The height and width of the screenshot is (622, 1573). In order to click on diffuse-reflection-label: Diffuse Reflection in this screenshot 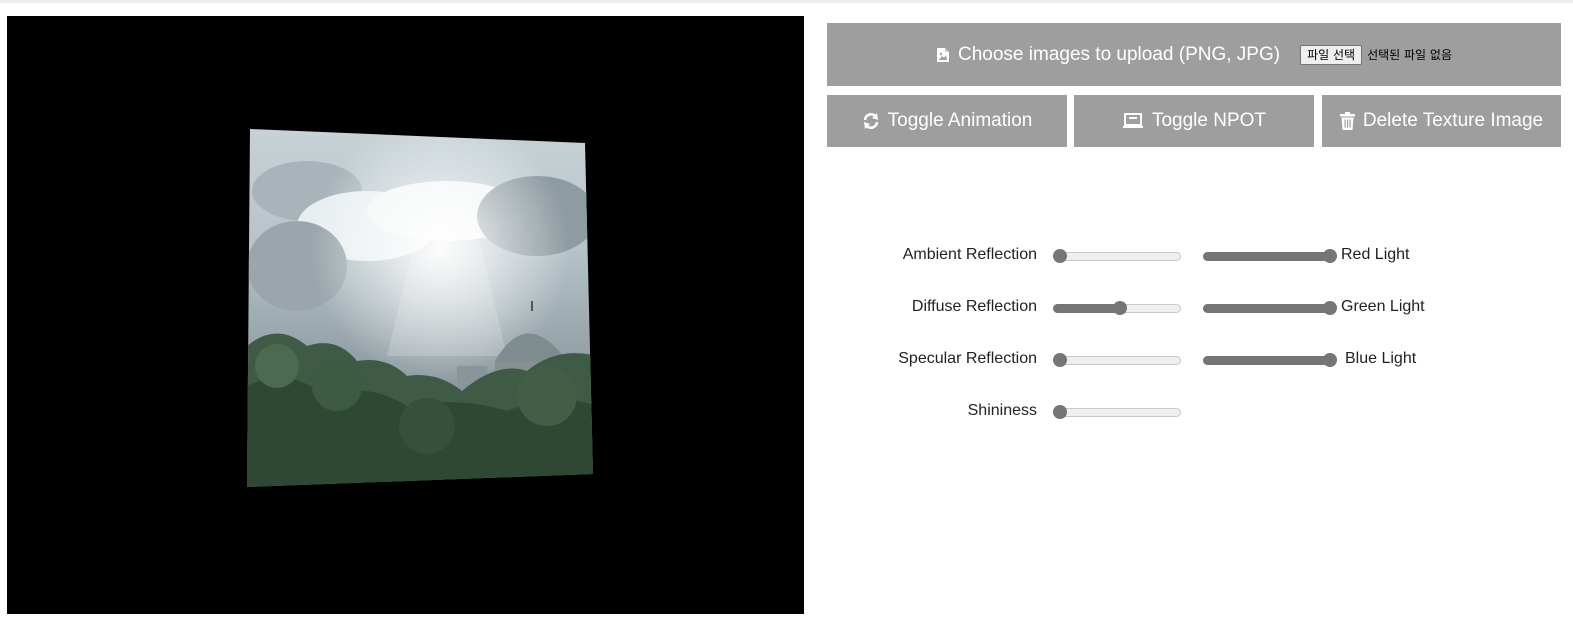, I will do `click(974, 306)`.